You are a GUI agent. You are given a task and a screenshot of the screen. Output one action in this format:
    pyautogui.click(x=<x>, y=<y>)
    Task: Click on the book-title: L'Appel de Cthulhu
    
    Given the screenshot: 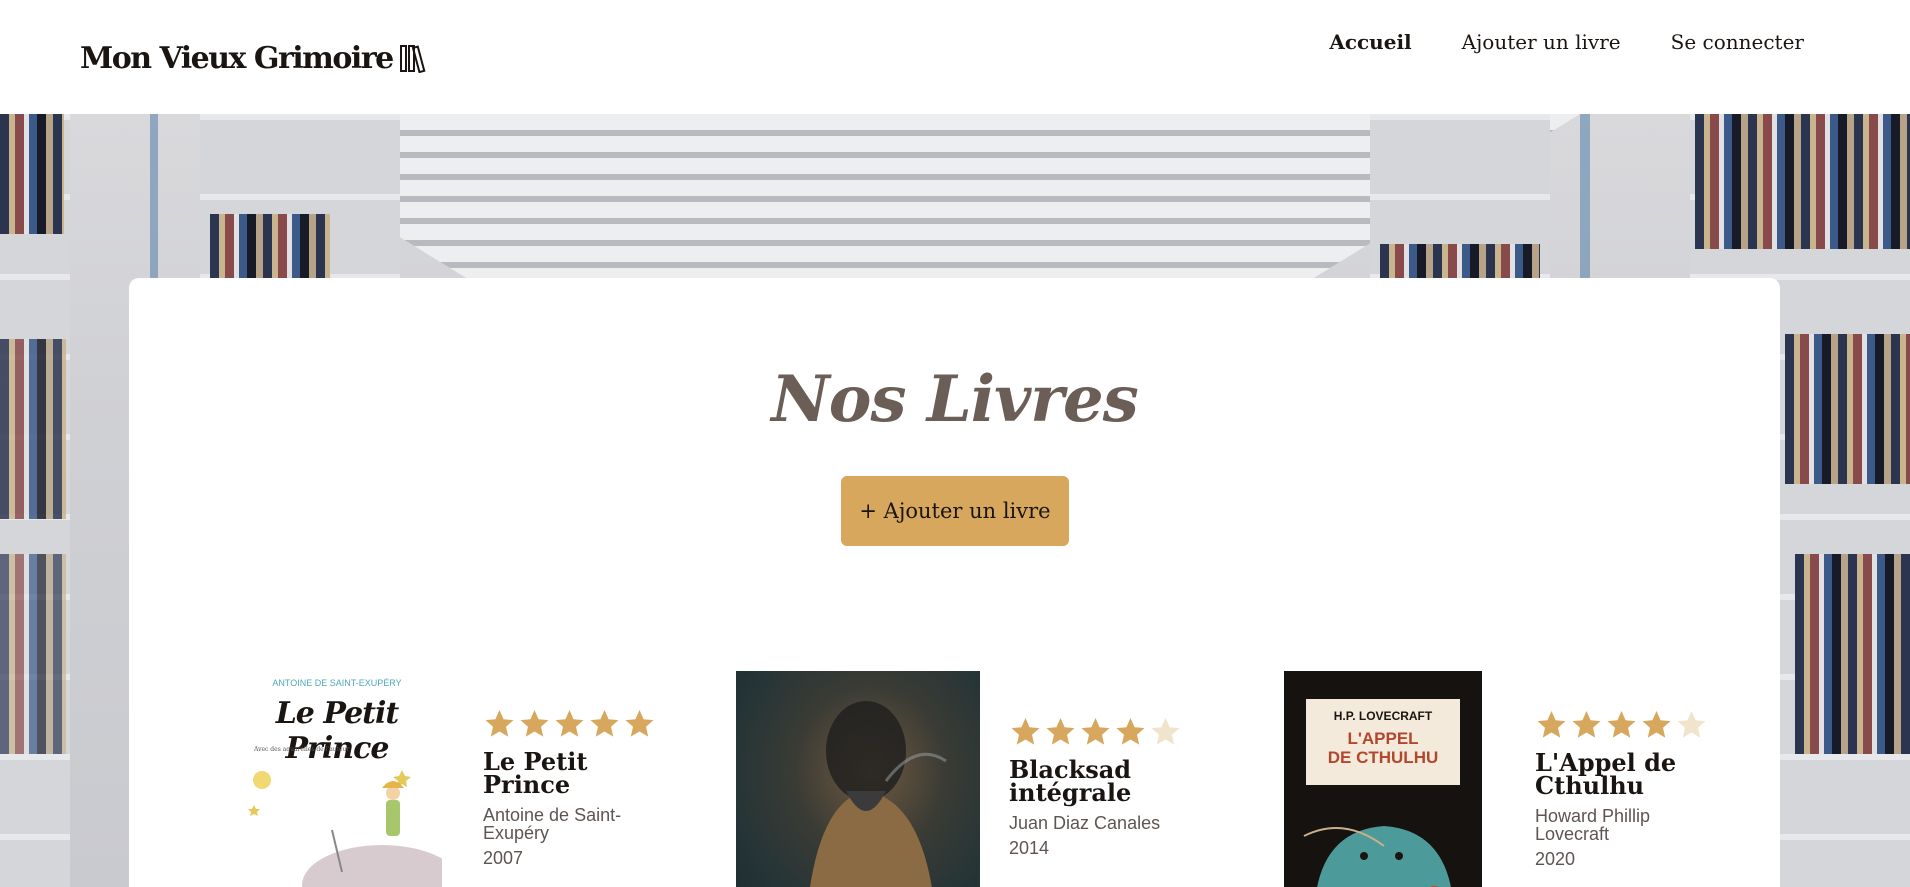 What is the action you would take?
    pyautogui.click(x=1635, y=775)
    